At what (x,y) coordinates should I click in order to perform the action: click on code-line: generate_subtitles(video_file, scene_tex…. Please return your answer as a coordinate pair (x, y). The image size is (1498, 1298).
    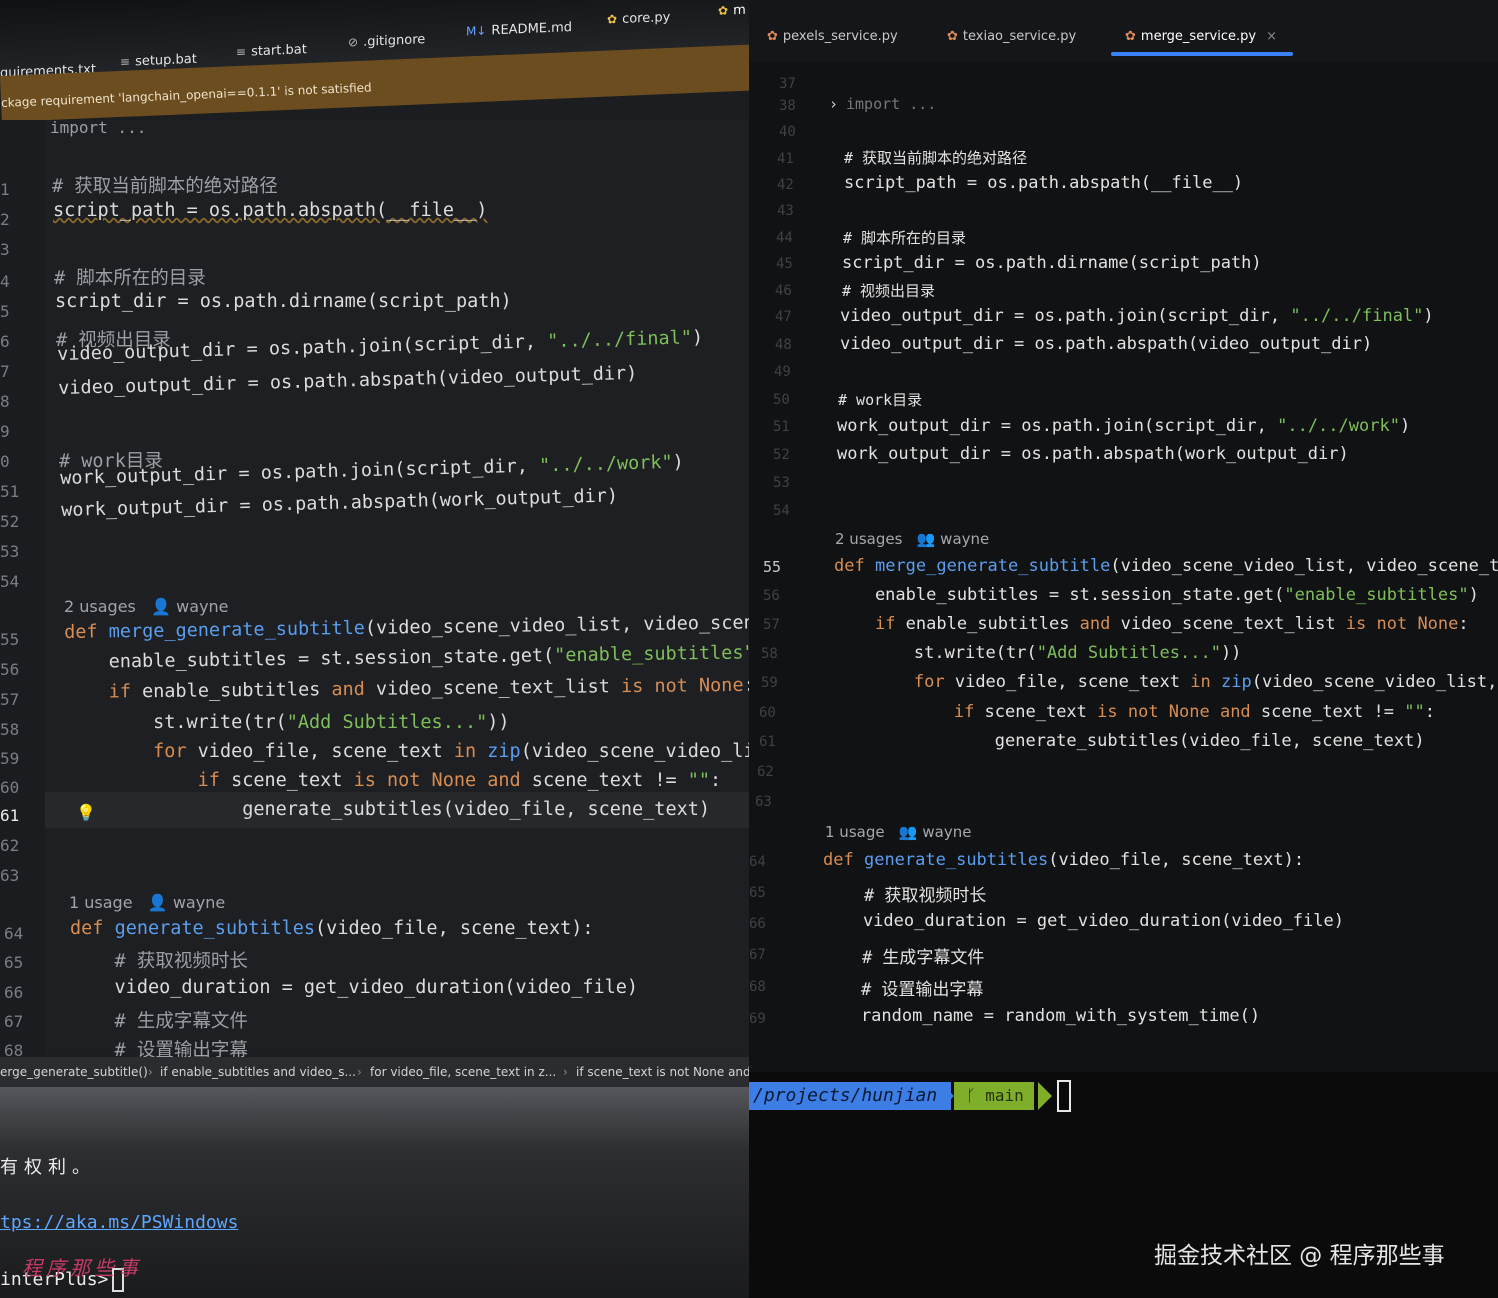
    Looking at the image, I should click on (1128, 741).